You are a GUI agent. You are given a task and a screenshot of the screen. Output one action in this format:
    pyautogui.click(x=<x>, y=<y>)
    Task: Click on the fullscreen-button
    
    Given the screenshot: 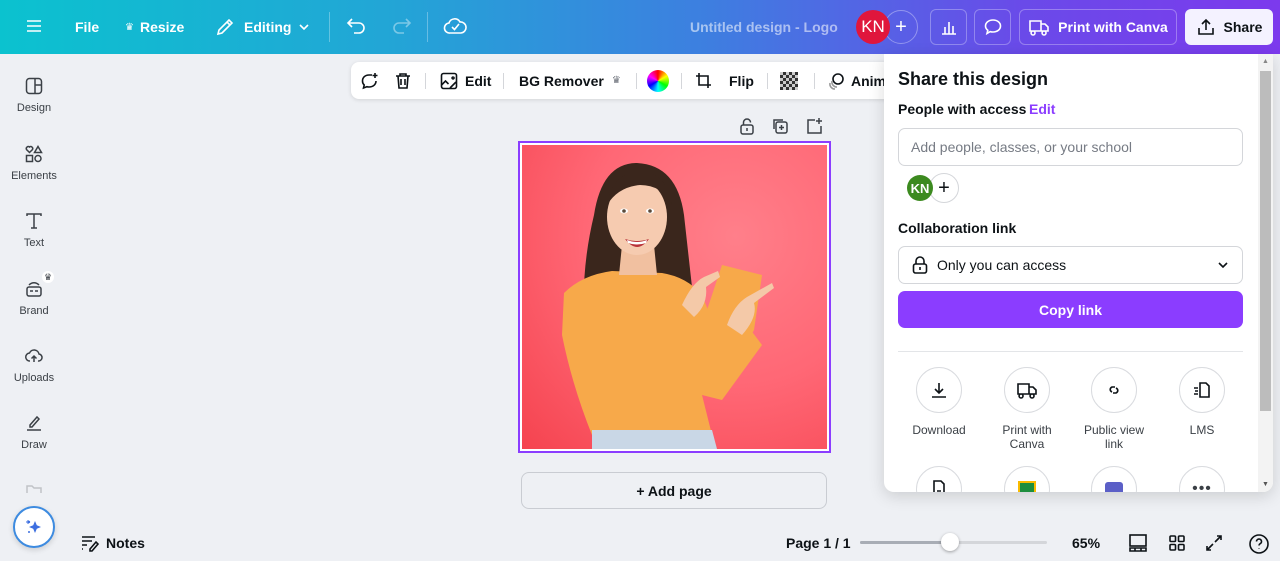 What is the action you would take?
    pyautogui.click(x=1214, y=545)
    